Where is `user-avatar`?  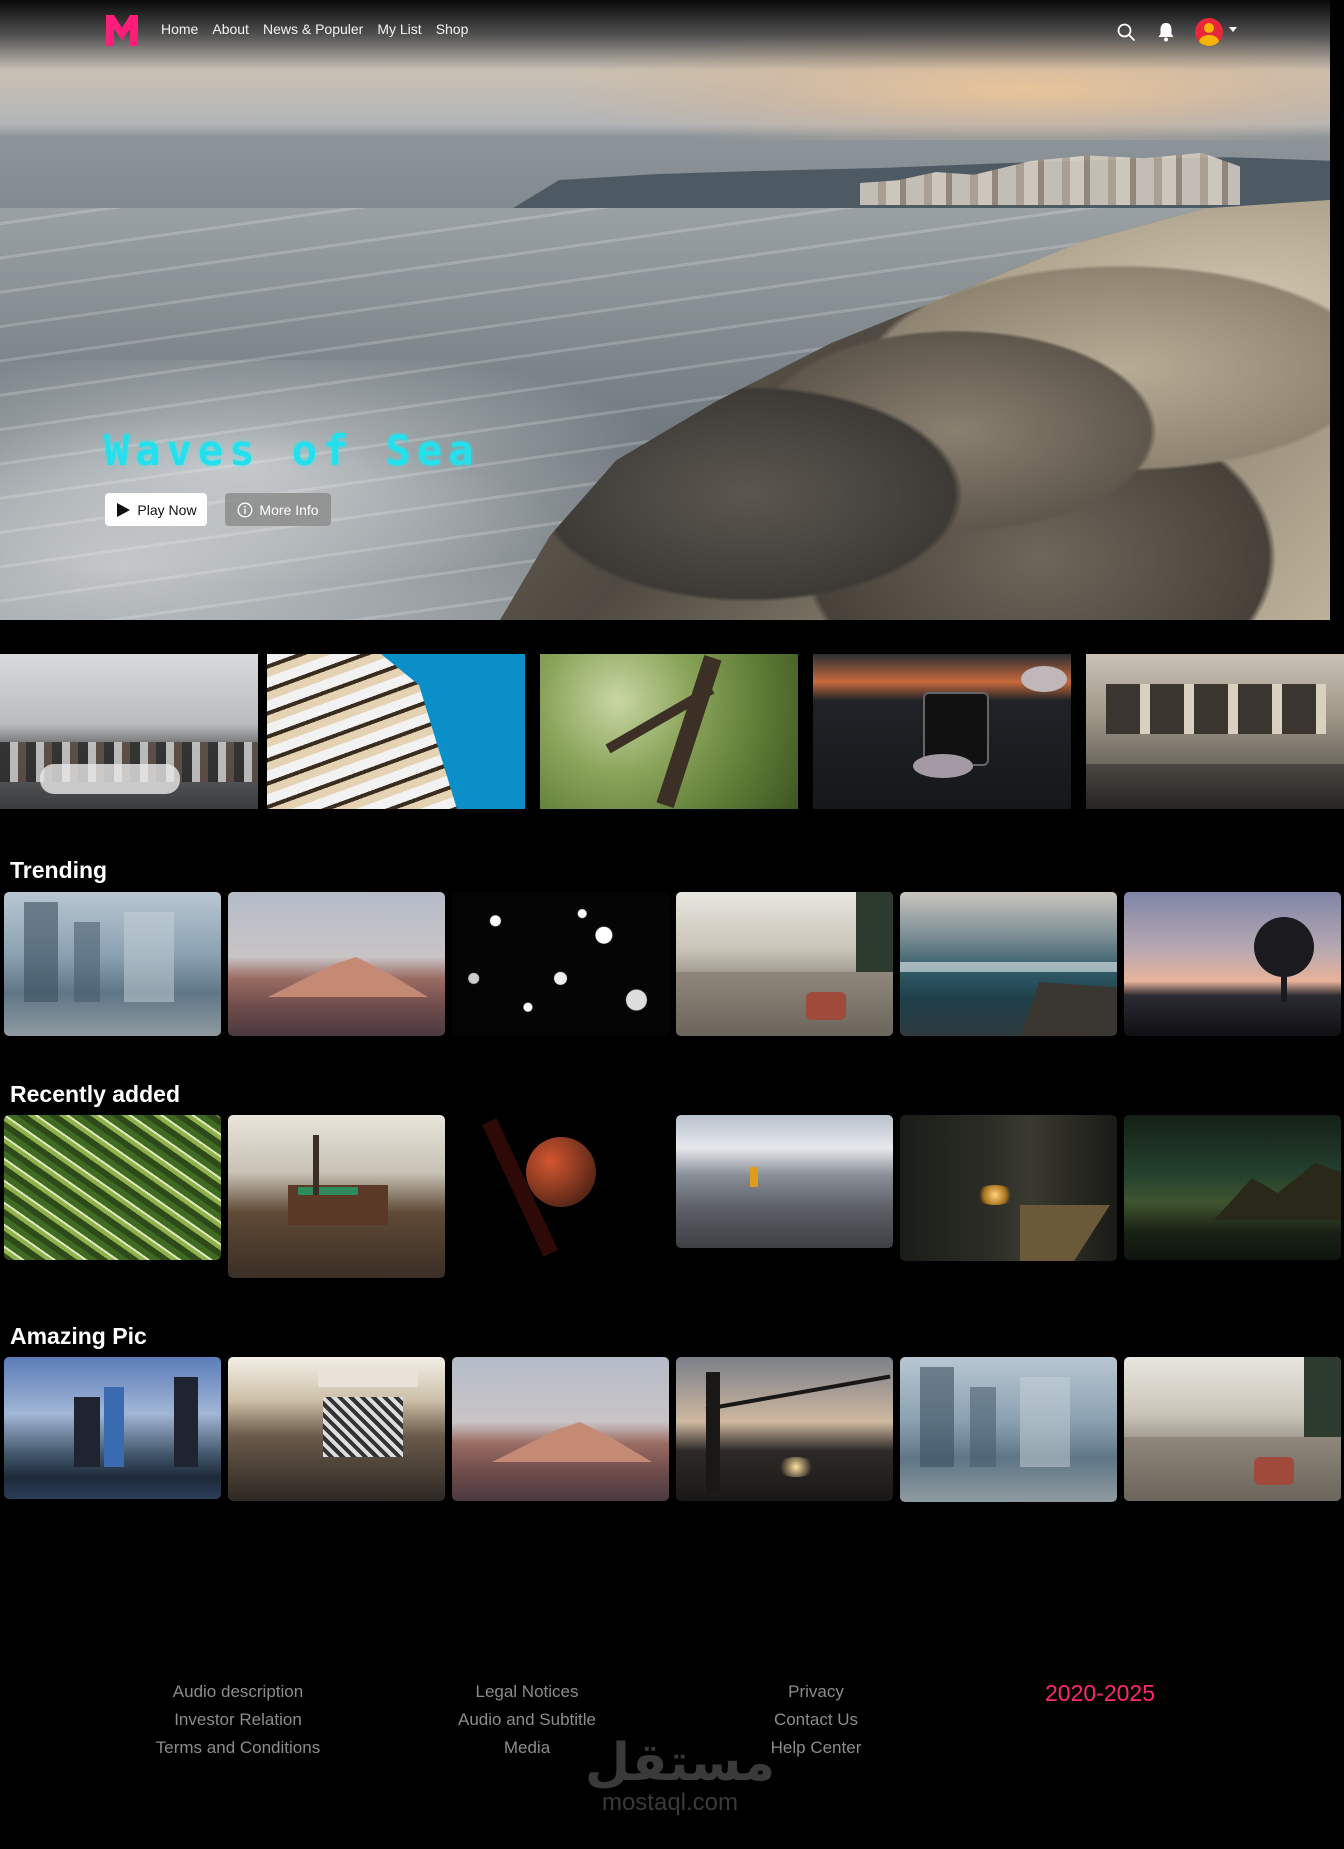
user-avatar is located at coordinates (1209, 32).